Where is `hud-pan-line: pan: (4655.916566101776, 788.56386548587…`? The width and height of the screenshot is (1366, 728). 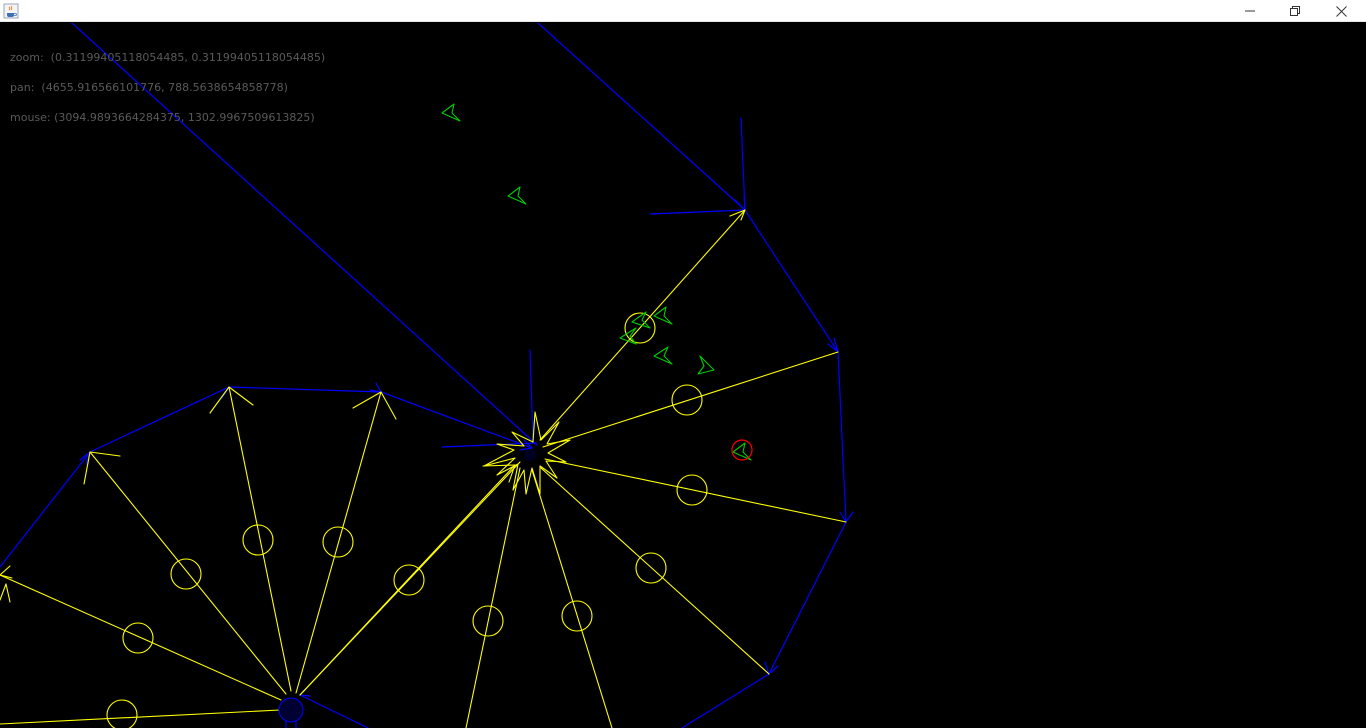
hud-pan-line: pan: (4655.916566101776, 788.56386548587… is located at coordinates (167, 87).